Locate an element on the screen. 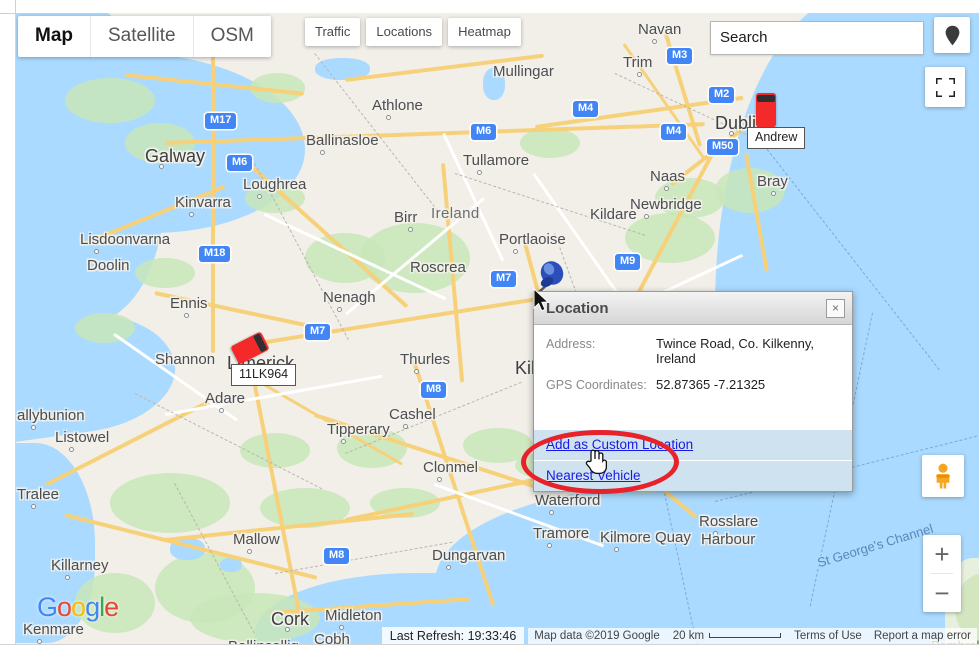  fullscreen-icon is located at coordinates (945, 87).